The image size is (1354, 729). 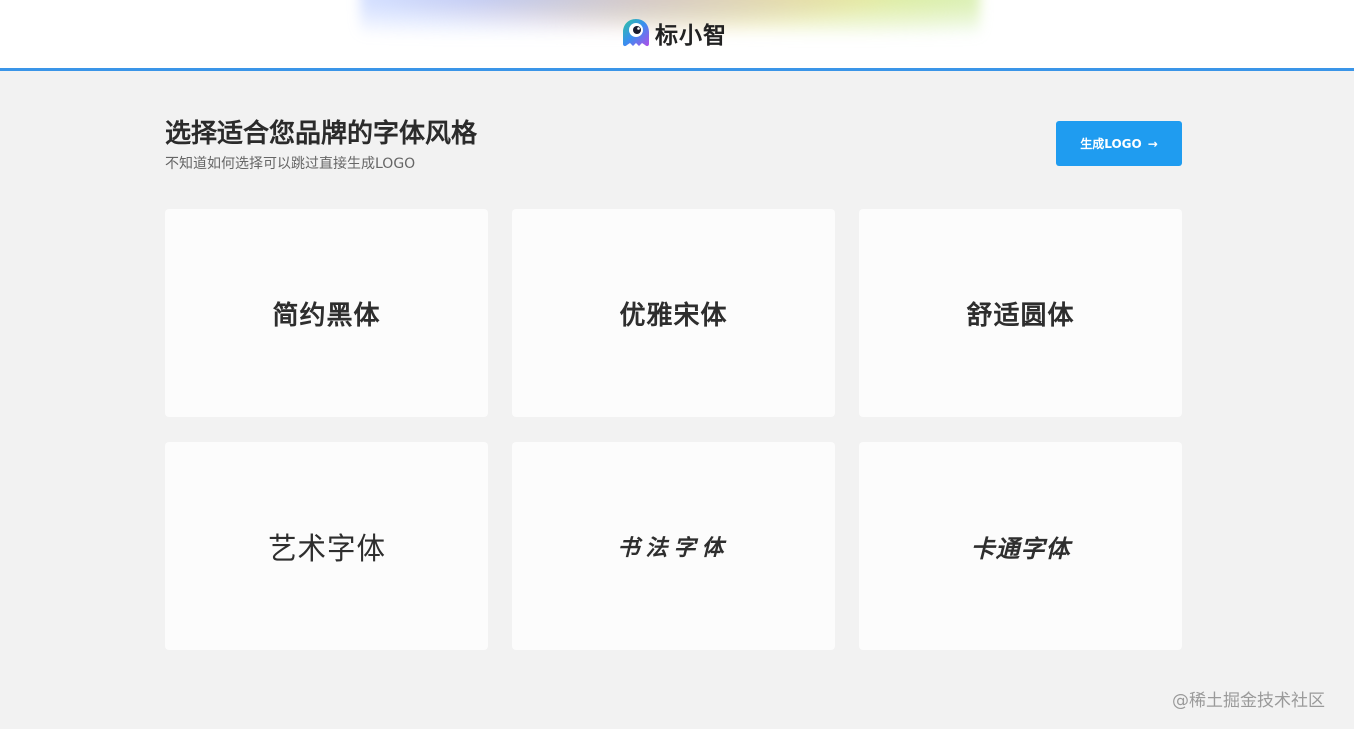 What do you see at coordinates (1152, 143) in the screenshot?
I see `arrow-right-icon: →` at bounding box center [1152, 143].